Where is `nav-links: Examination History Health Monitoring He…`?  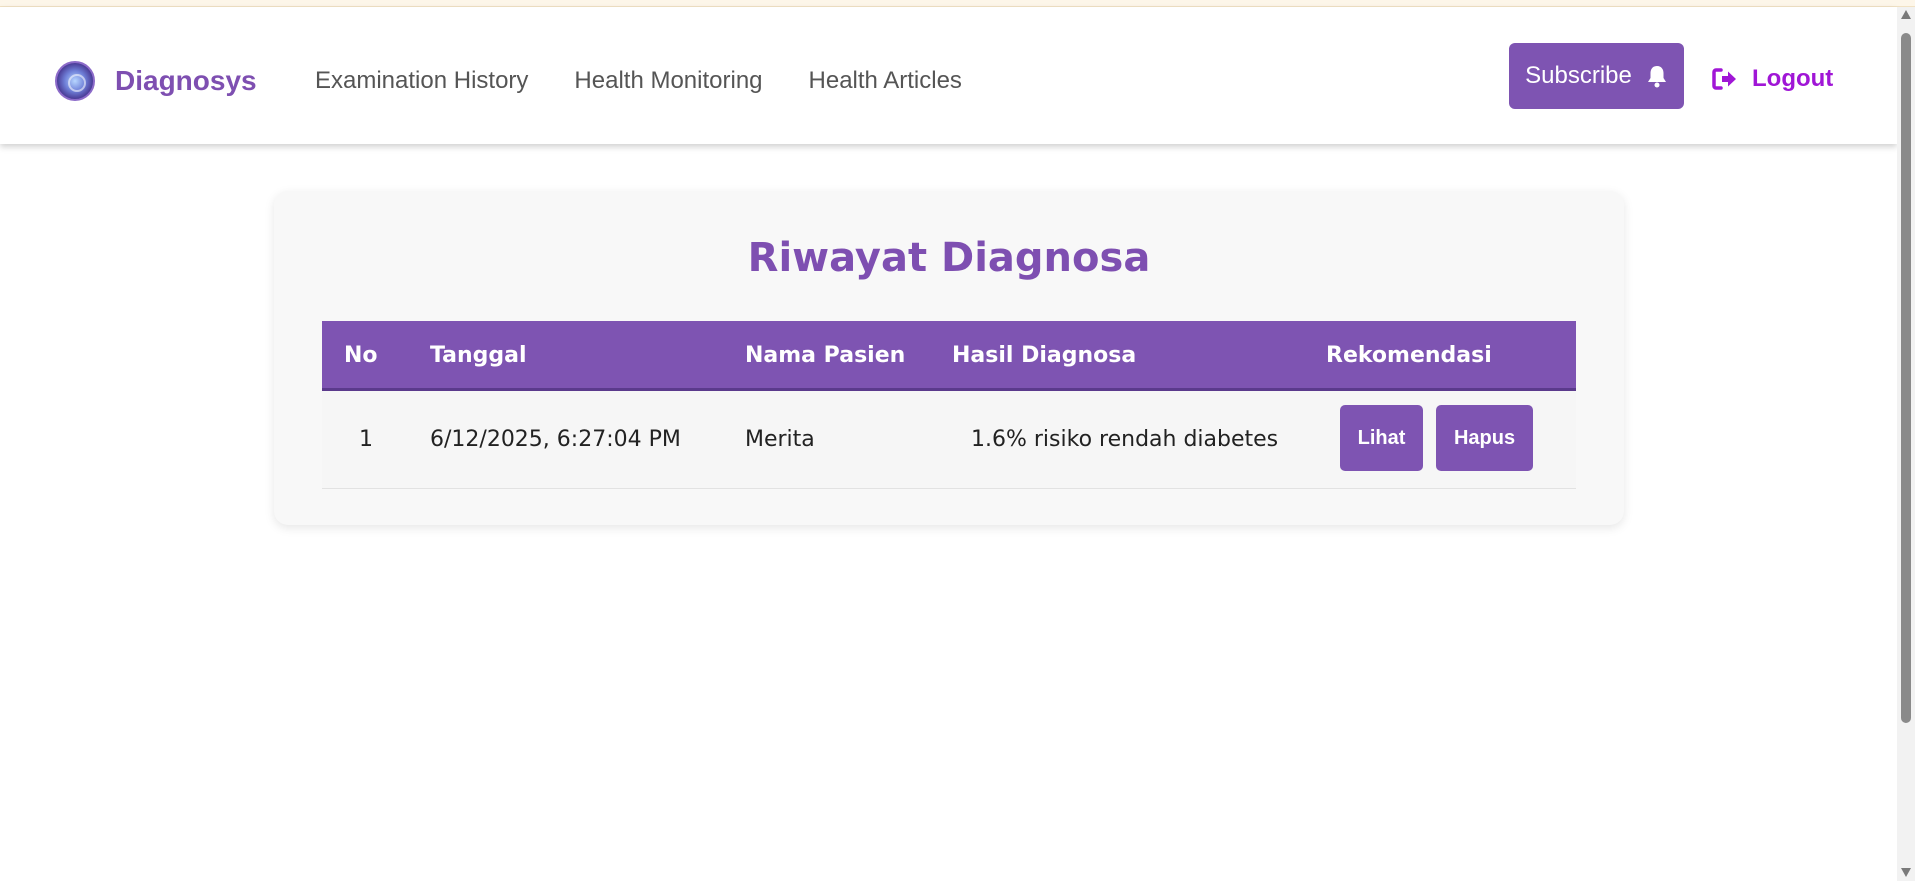
nav-links: Examination History Health Monitoring He… is located at coordinates (638, 81).